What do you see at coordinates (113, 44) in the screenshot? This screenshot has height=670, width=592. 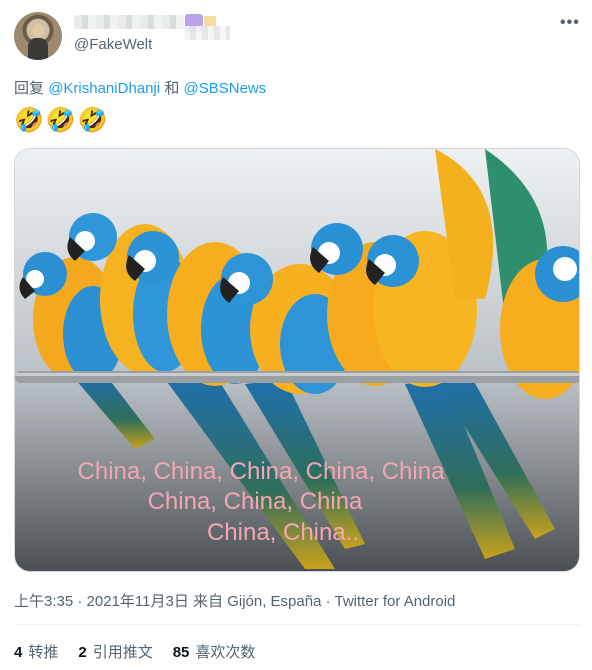 I see `user-handle: @FakeWelt` at bounding box center [113, 44].